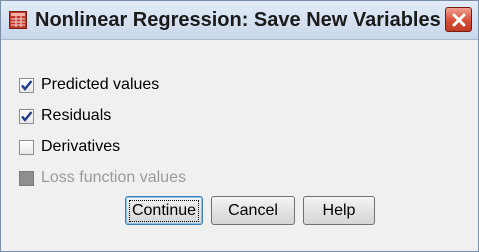 The height and width of the screenshot is (252, 479). I want to click on loss-function-values-label: Loss function values, so click(113, 177).